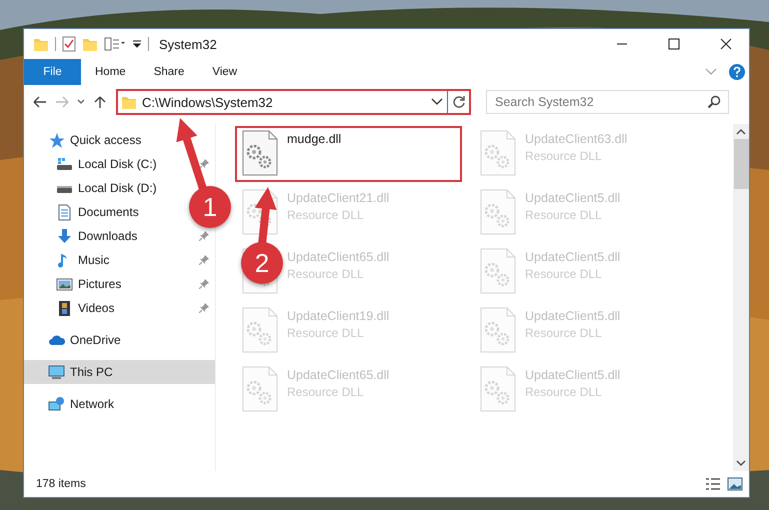 The height and width of the screenshot is (510, 769). Describe the element at coordinates (437, 102) in the screenshot. I see `chevron-down-icon` at that location.